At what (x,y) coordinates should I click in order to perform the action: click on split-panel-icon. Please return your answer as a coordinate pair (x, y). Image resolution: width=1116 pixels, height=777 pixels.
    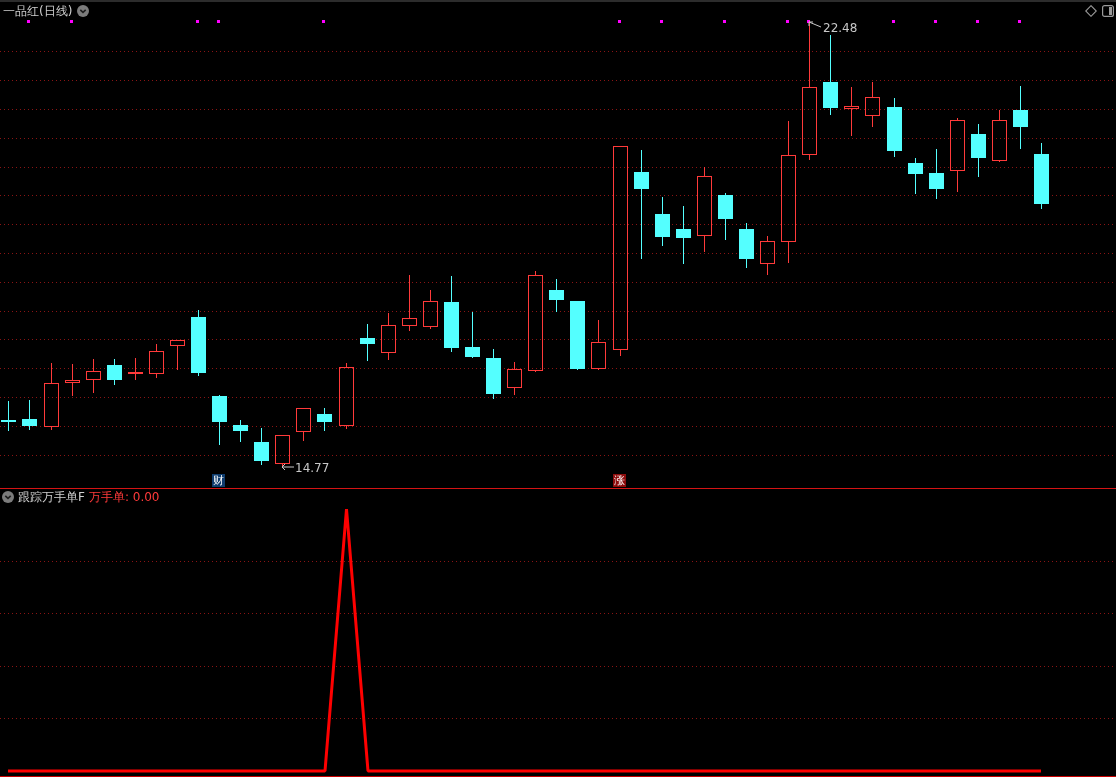
    Looking at the image, I should click on (1108, 11).